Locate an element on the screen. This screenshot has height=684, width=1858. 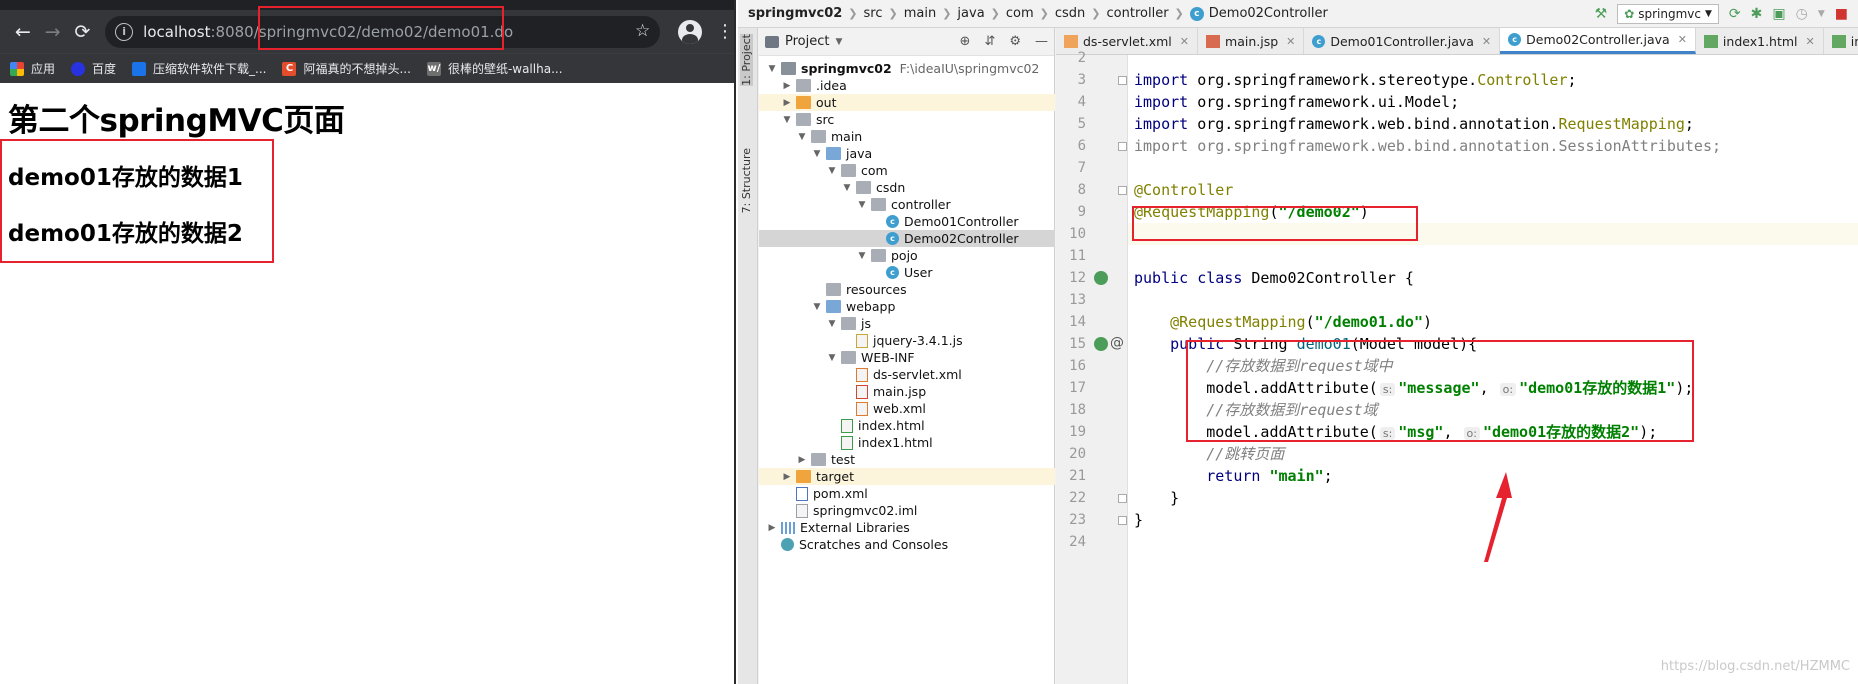
tree-item: c Demo02Controller is located at coordinates (907, 238).